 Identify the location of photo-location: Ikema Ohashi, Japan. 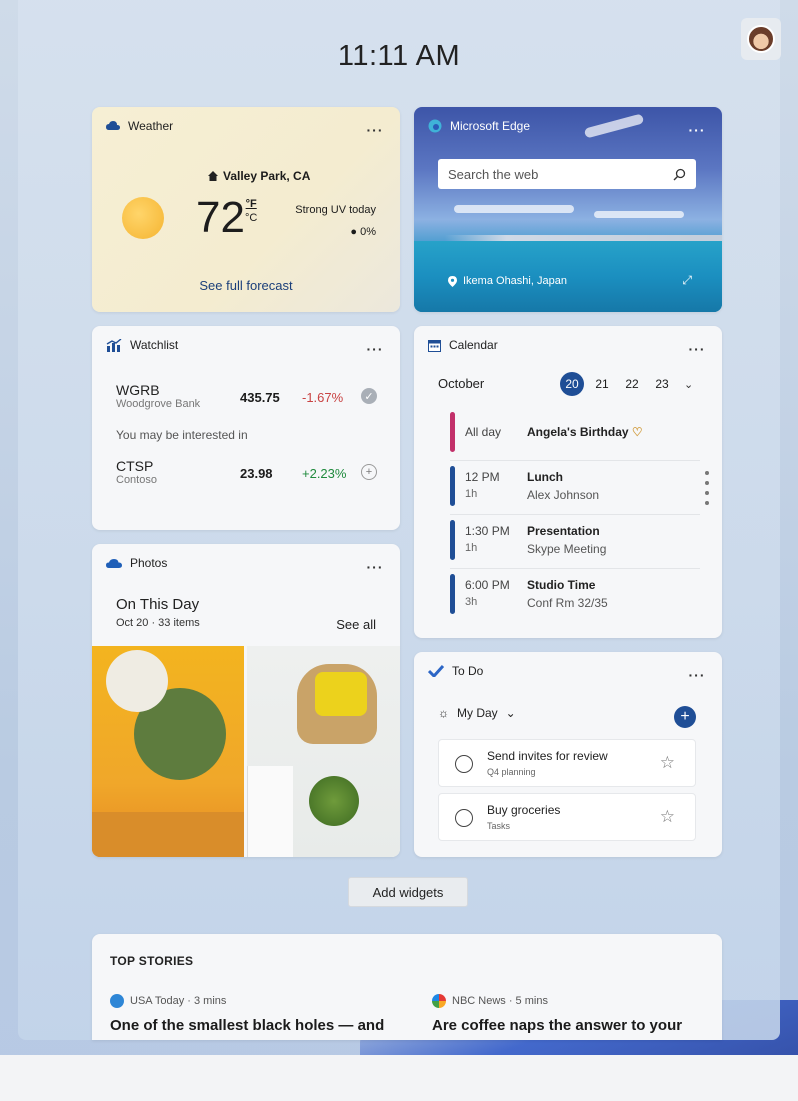
(507, 281).